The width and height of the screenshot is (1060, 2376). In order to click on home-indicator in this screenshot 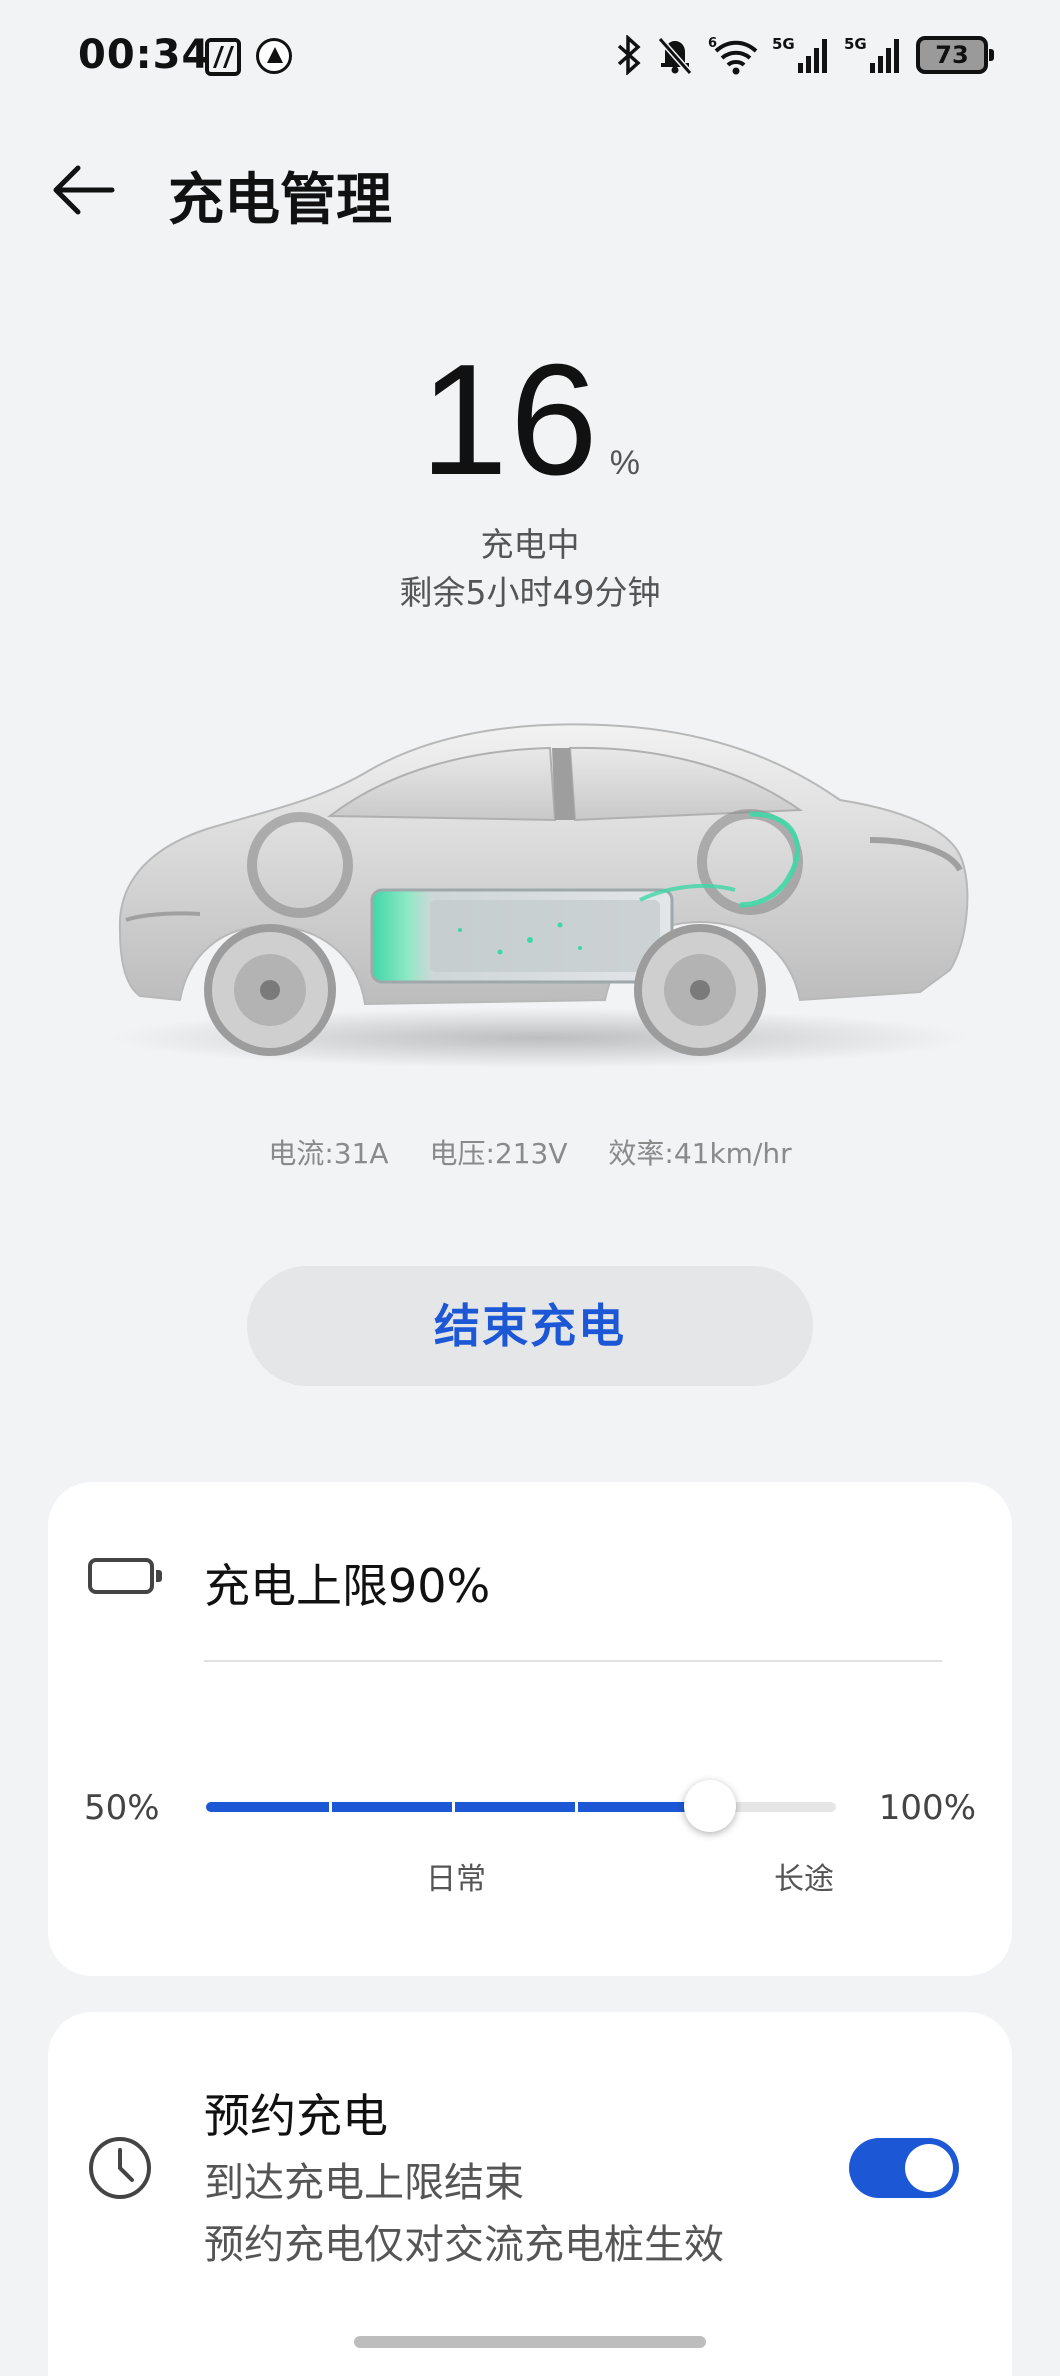, I will do `click(530, 2342)`.